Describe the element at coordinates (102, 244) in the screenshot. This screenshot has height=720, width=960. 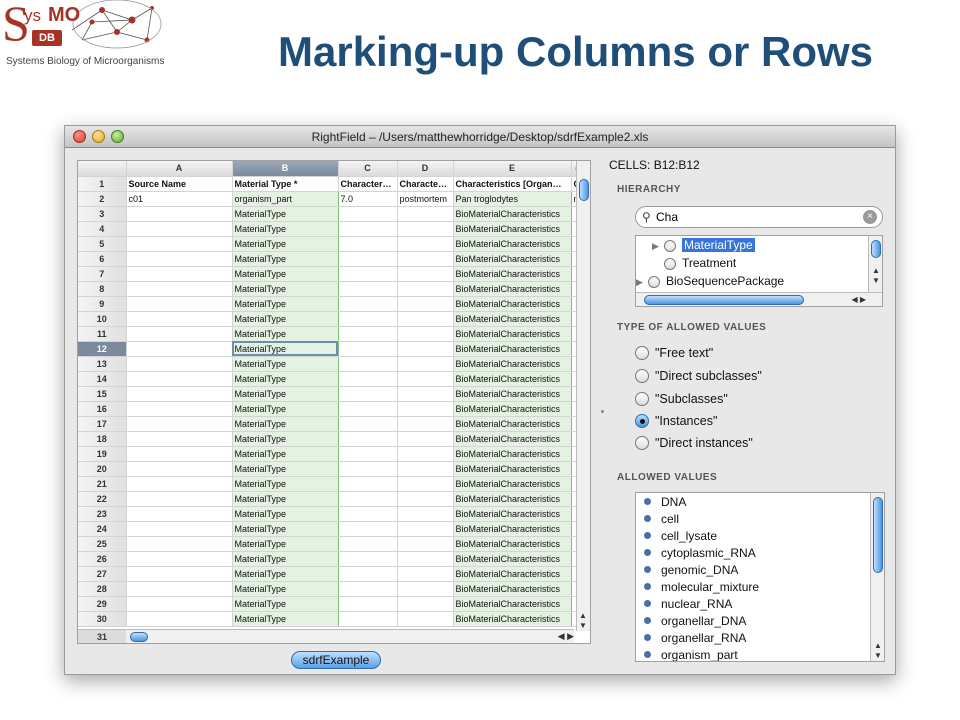
I see `row-header: 5` at that location.